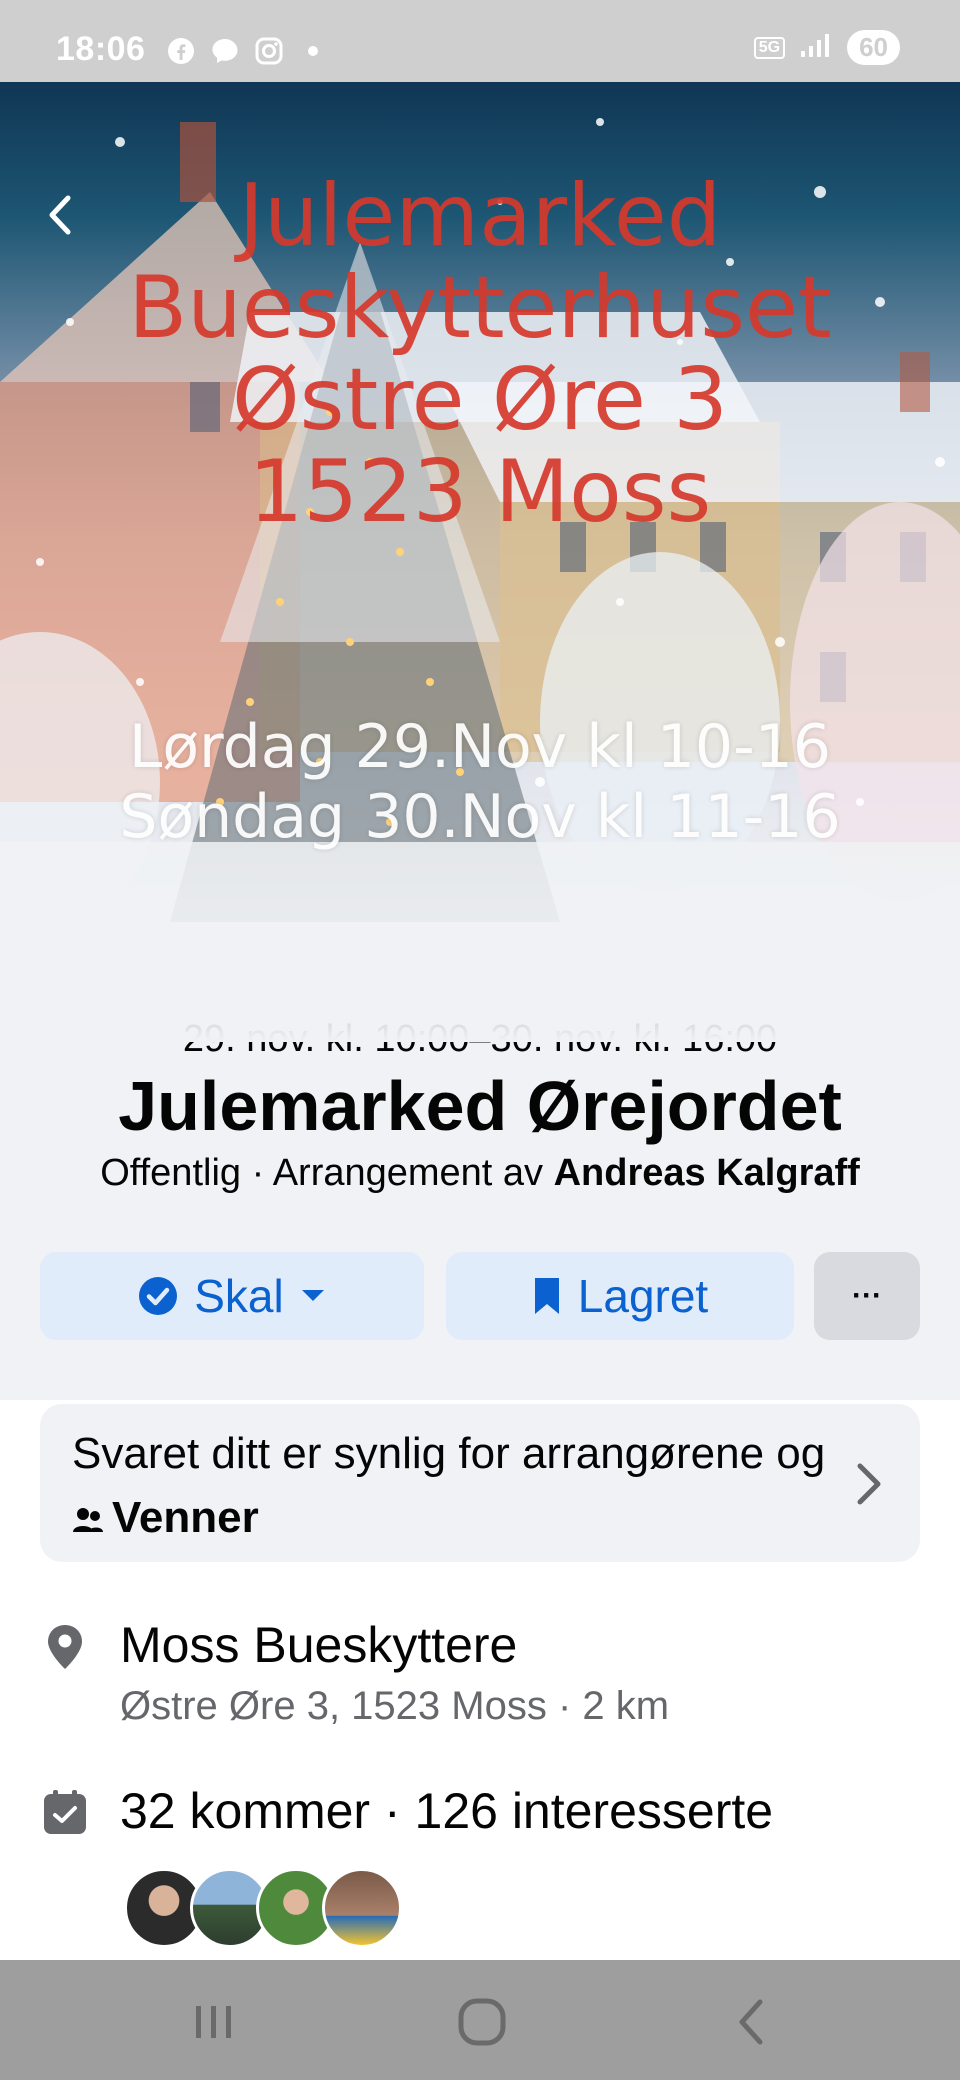  I want to click on status-system-icons: 5G 60, so click(826, 47).